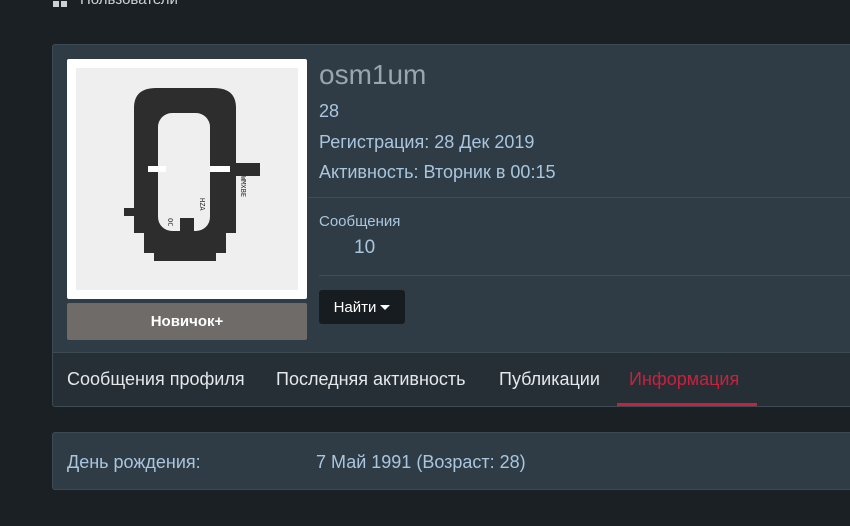 The width and height of the screenshot is (850, 526). Describe the element at coordinates (156, 379) in the screenshot. I see `tab-profile-posts: Сообщения профиля` at that location.